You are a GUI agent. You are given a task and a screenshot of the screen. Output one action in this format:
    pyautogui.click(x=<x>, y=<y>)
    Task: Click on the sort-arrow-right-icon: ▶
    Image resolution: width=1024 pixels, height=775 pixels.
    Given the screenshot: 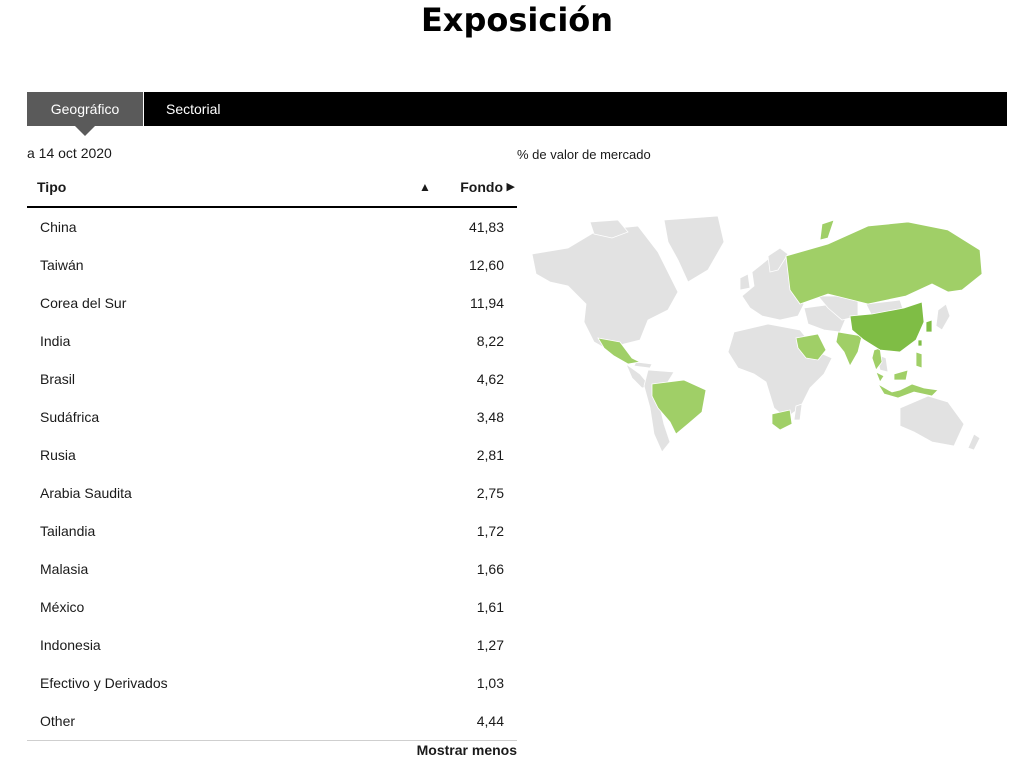 What is the action you would take?
    pyautogui.click(x=511, y=186)
    